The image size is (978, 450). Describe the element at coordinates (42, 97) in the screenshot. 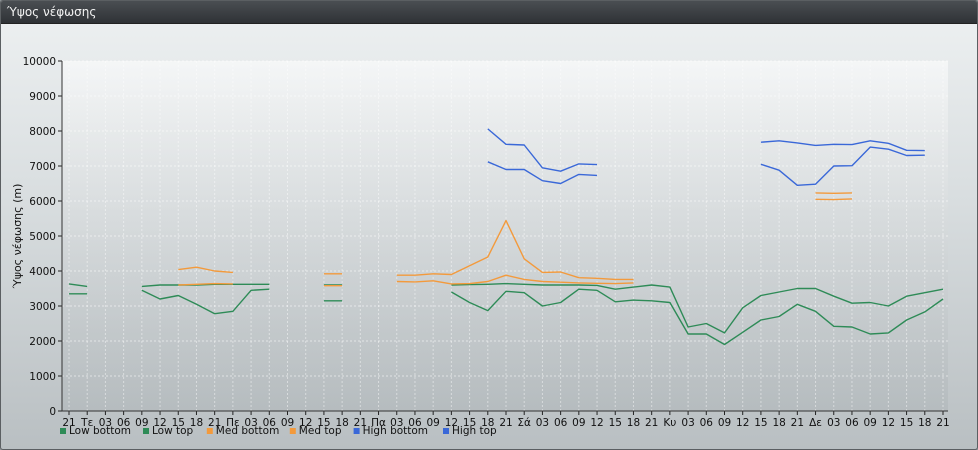

I see `y-tick-label: 9000` at that location.